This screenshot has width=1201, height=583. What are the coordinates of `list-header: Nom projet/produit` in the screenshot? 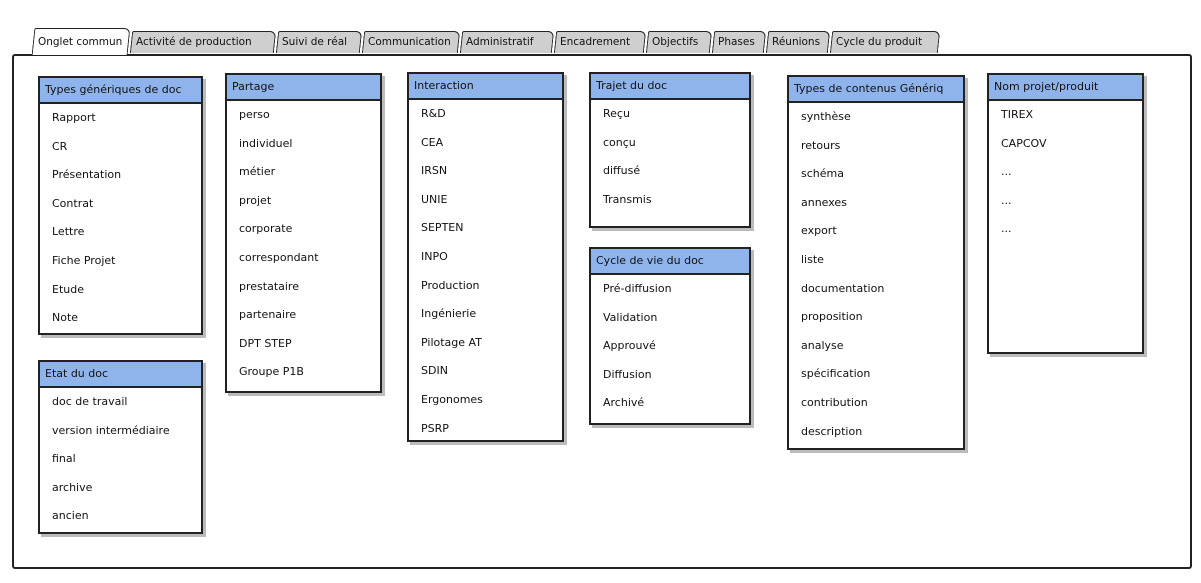 It's located at (1065, 88).